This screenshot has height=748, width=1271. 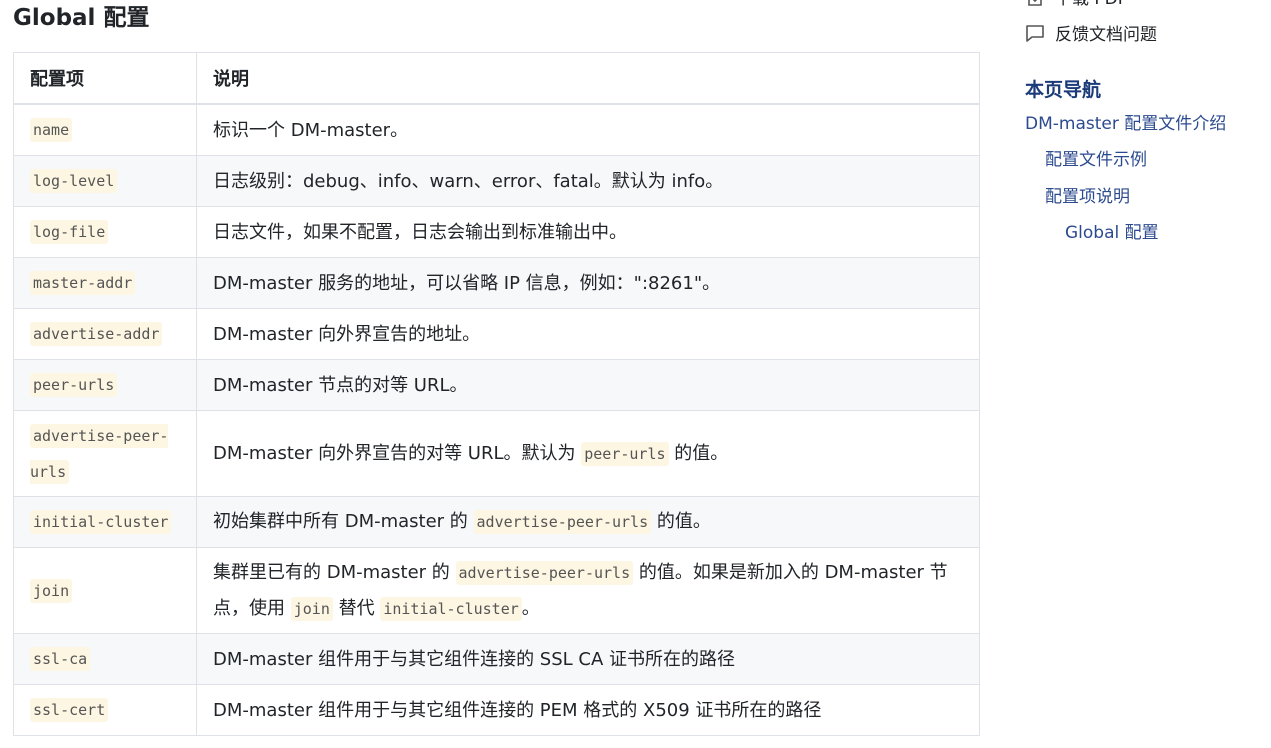 I want to click on config-desc-cell: 标识一个 DM-master。, so click(x=588, y=129).